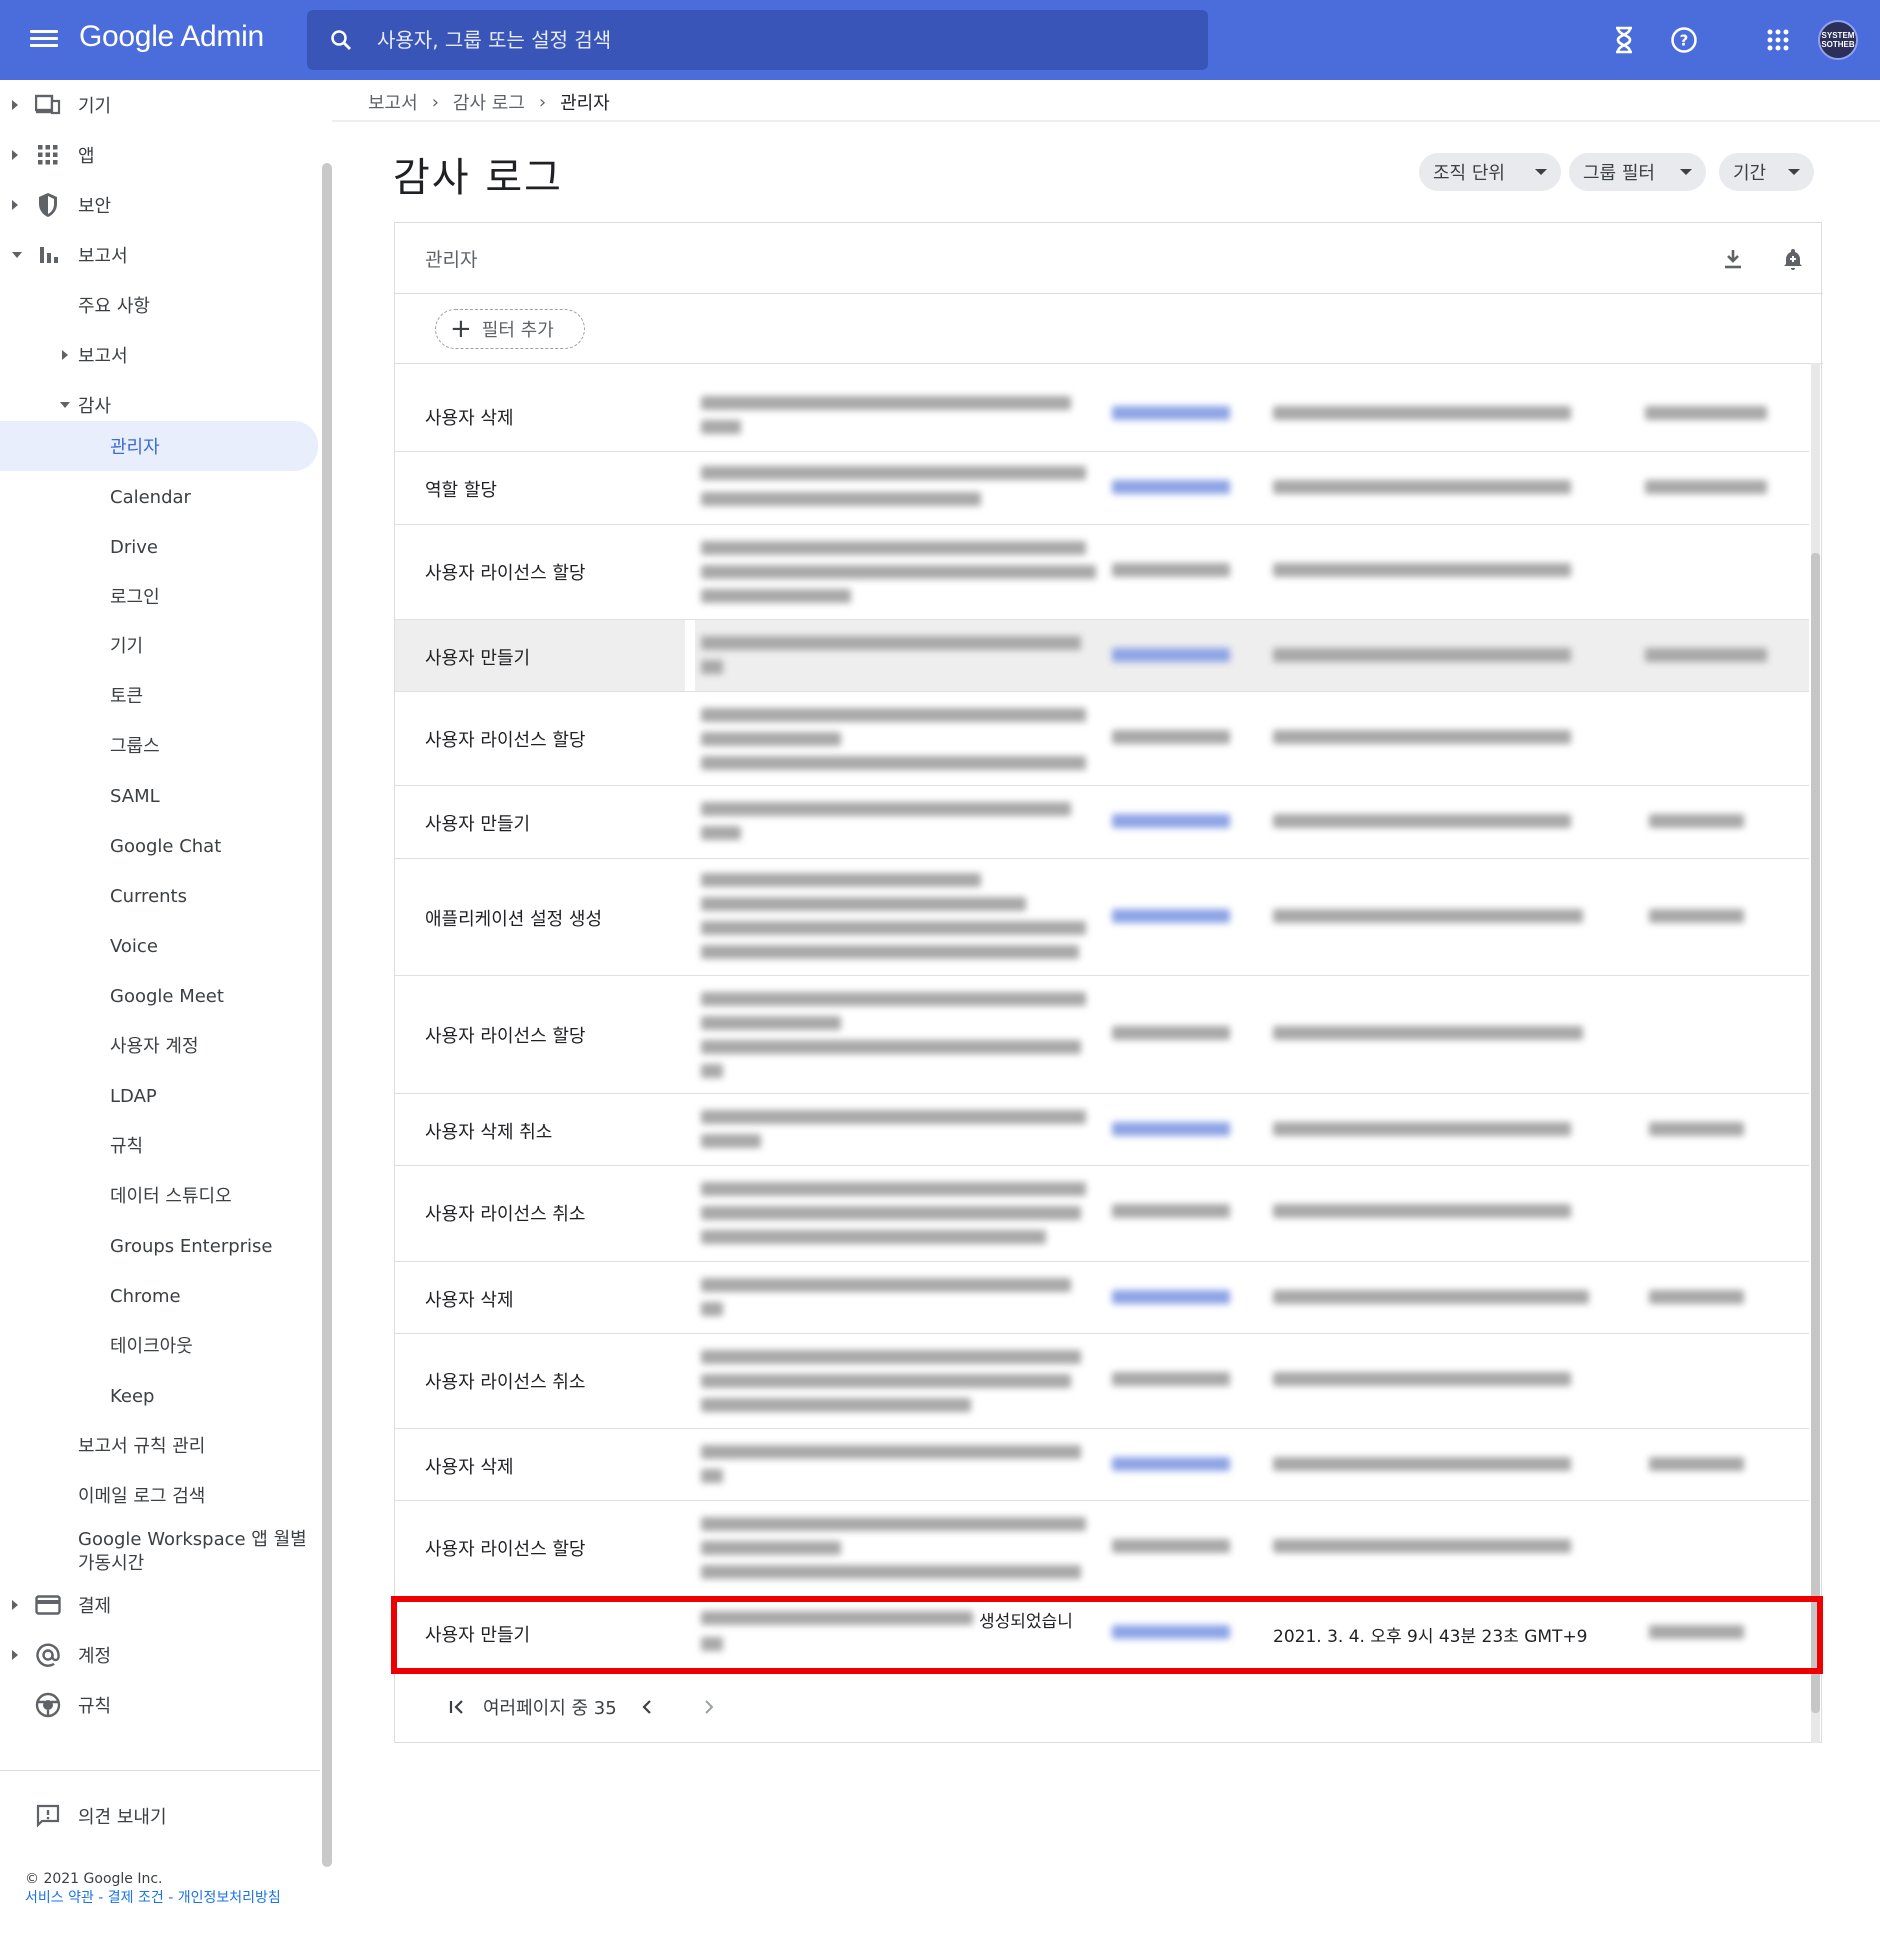 The width and height of the screenshot is (1880, 1947). What do you see at coordinates (159, 1145) in the screenshot?
I see `sidebar-item-audit-rules: 규칙` at bounding box center [159, 1145].